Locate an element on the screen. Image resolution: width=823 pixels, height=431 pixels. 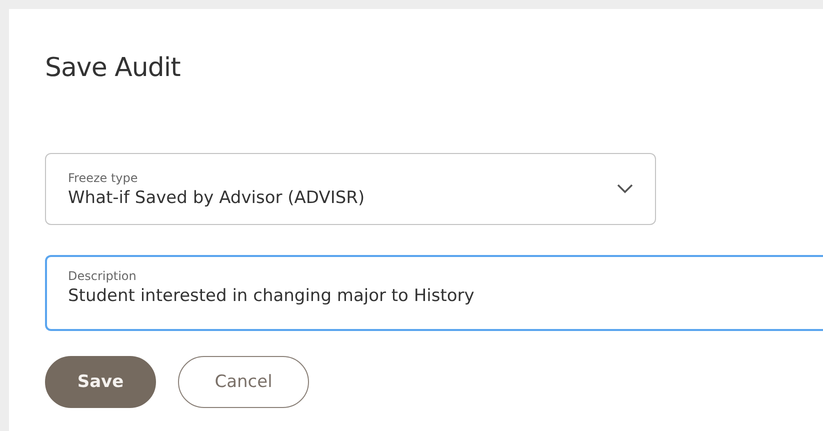
field-label: Freeze type is located at coordinates (103, 177).